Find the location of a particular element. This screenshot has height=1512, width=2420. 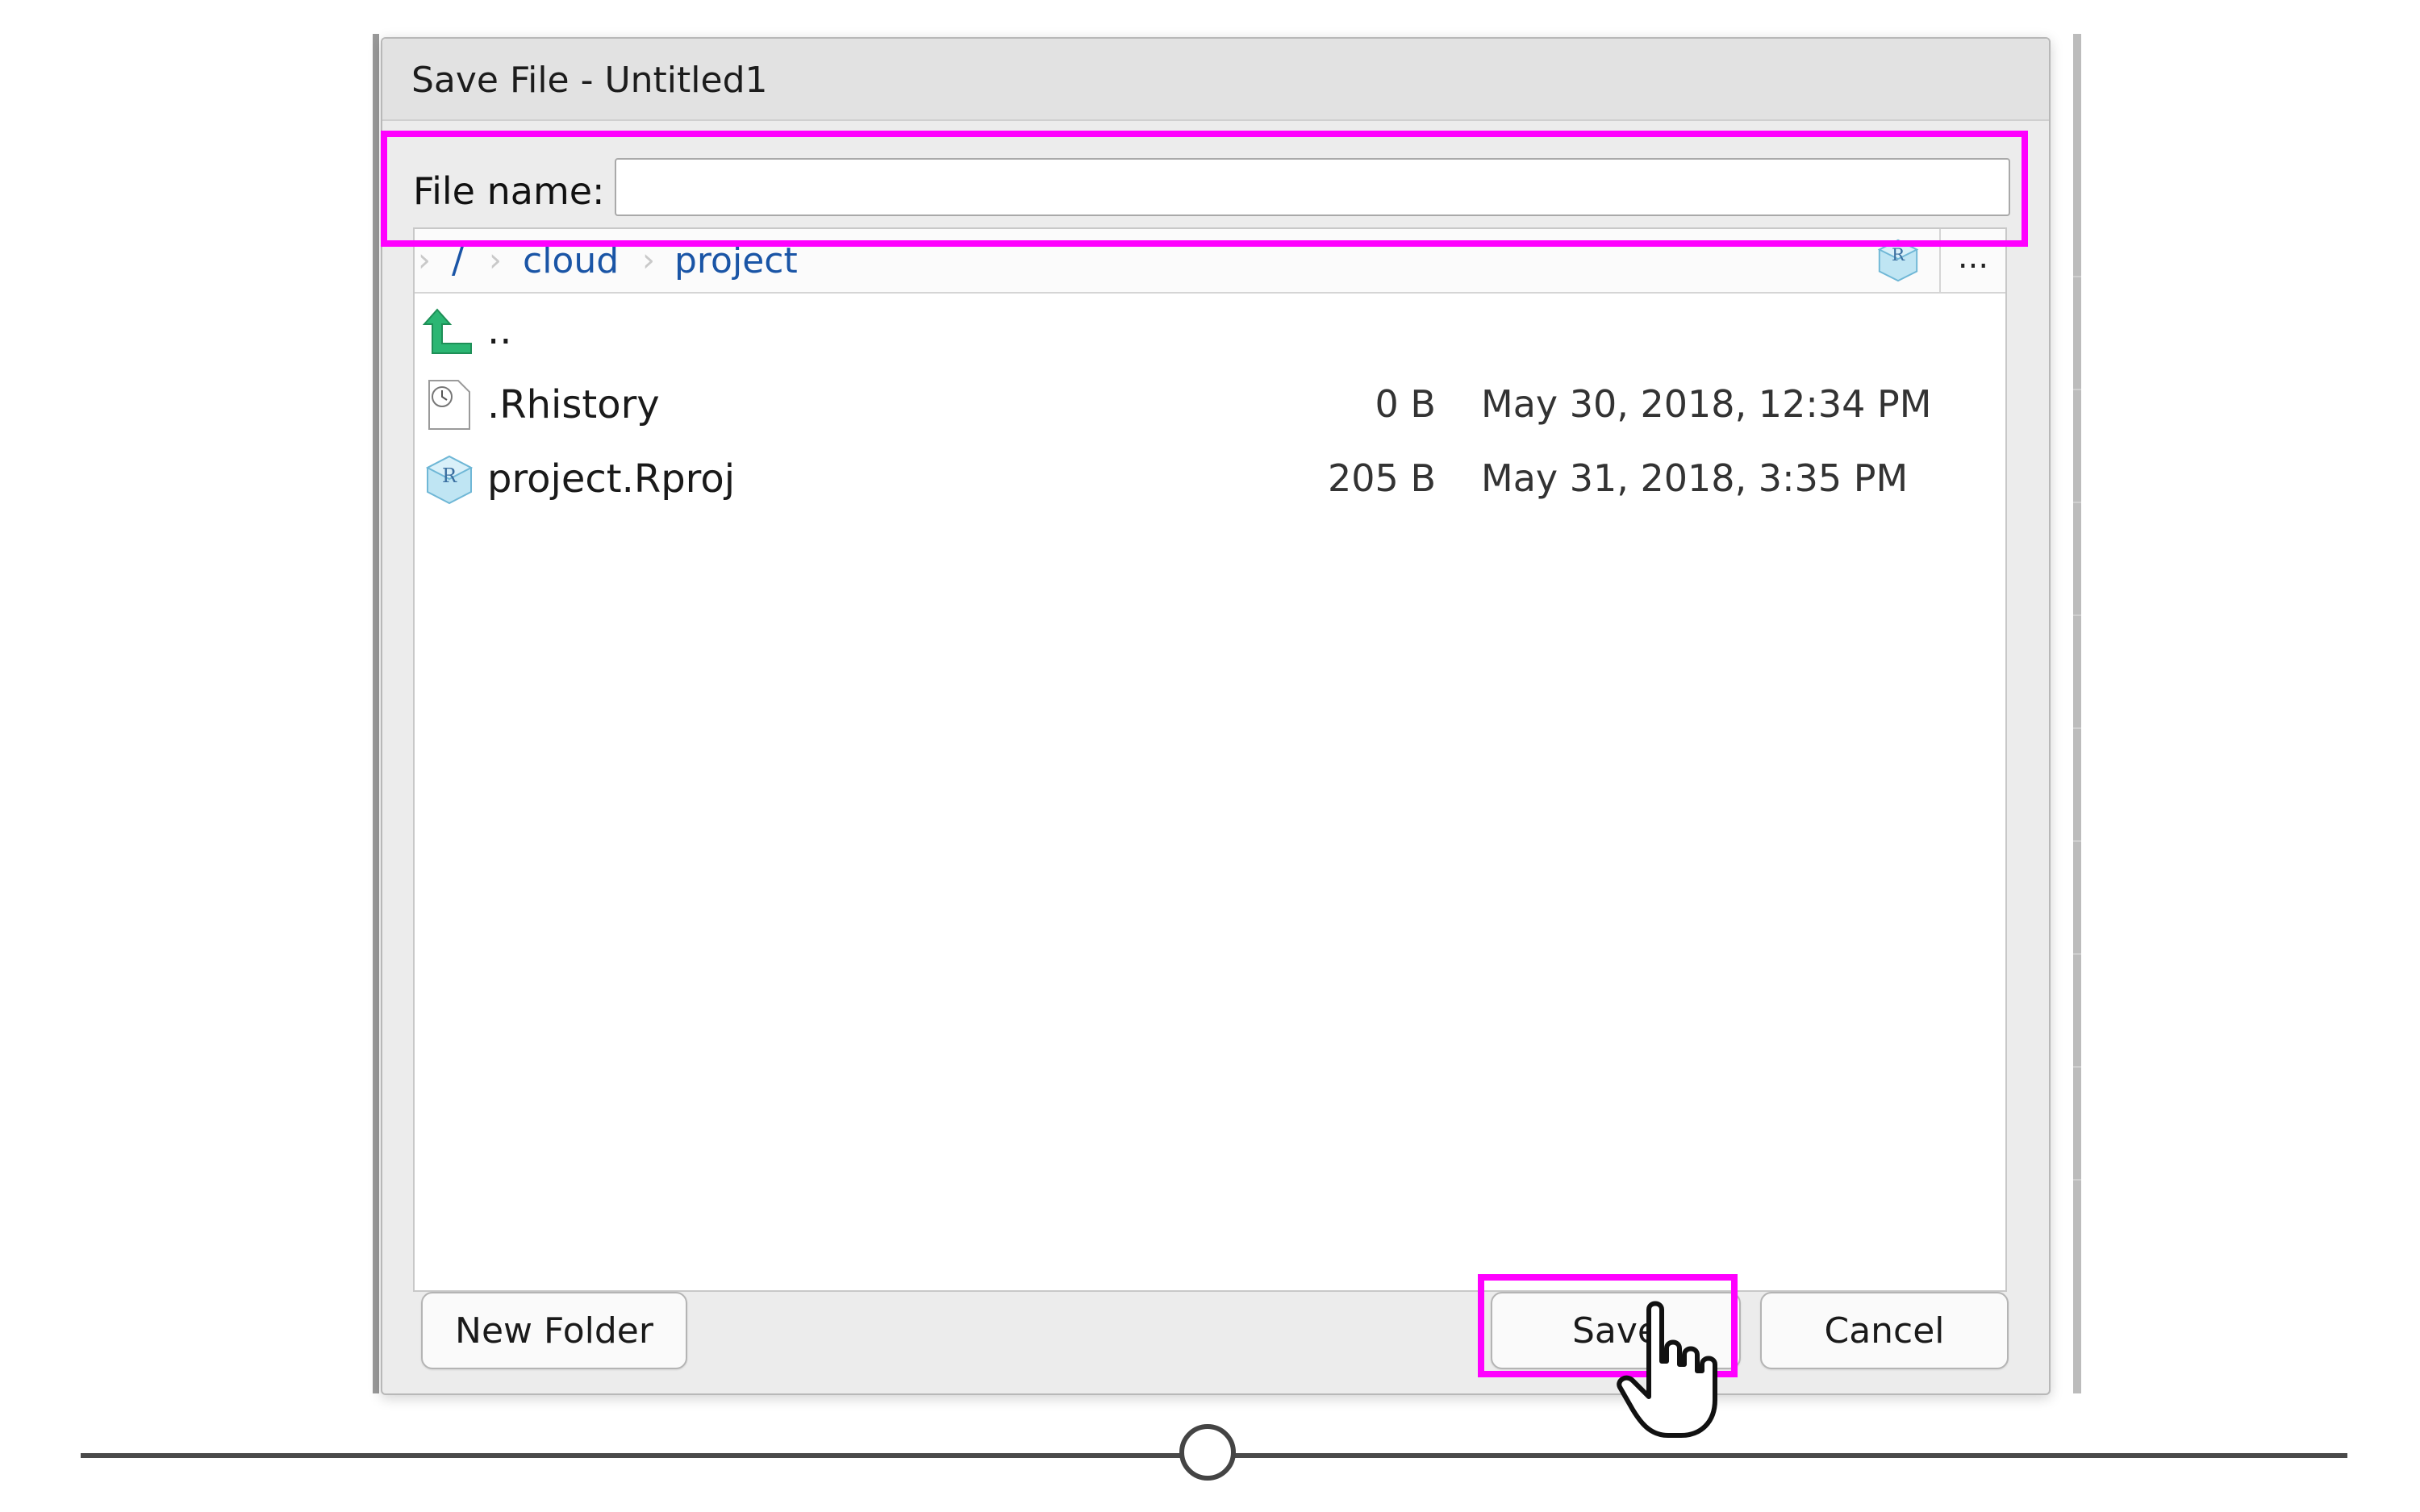

filename-label: File name: is located at coordinates (509, 191).